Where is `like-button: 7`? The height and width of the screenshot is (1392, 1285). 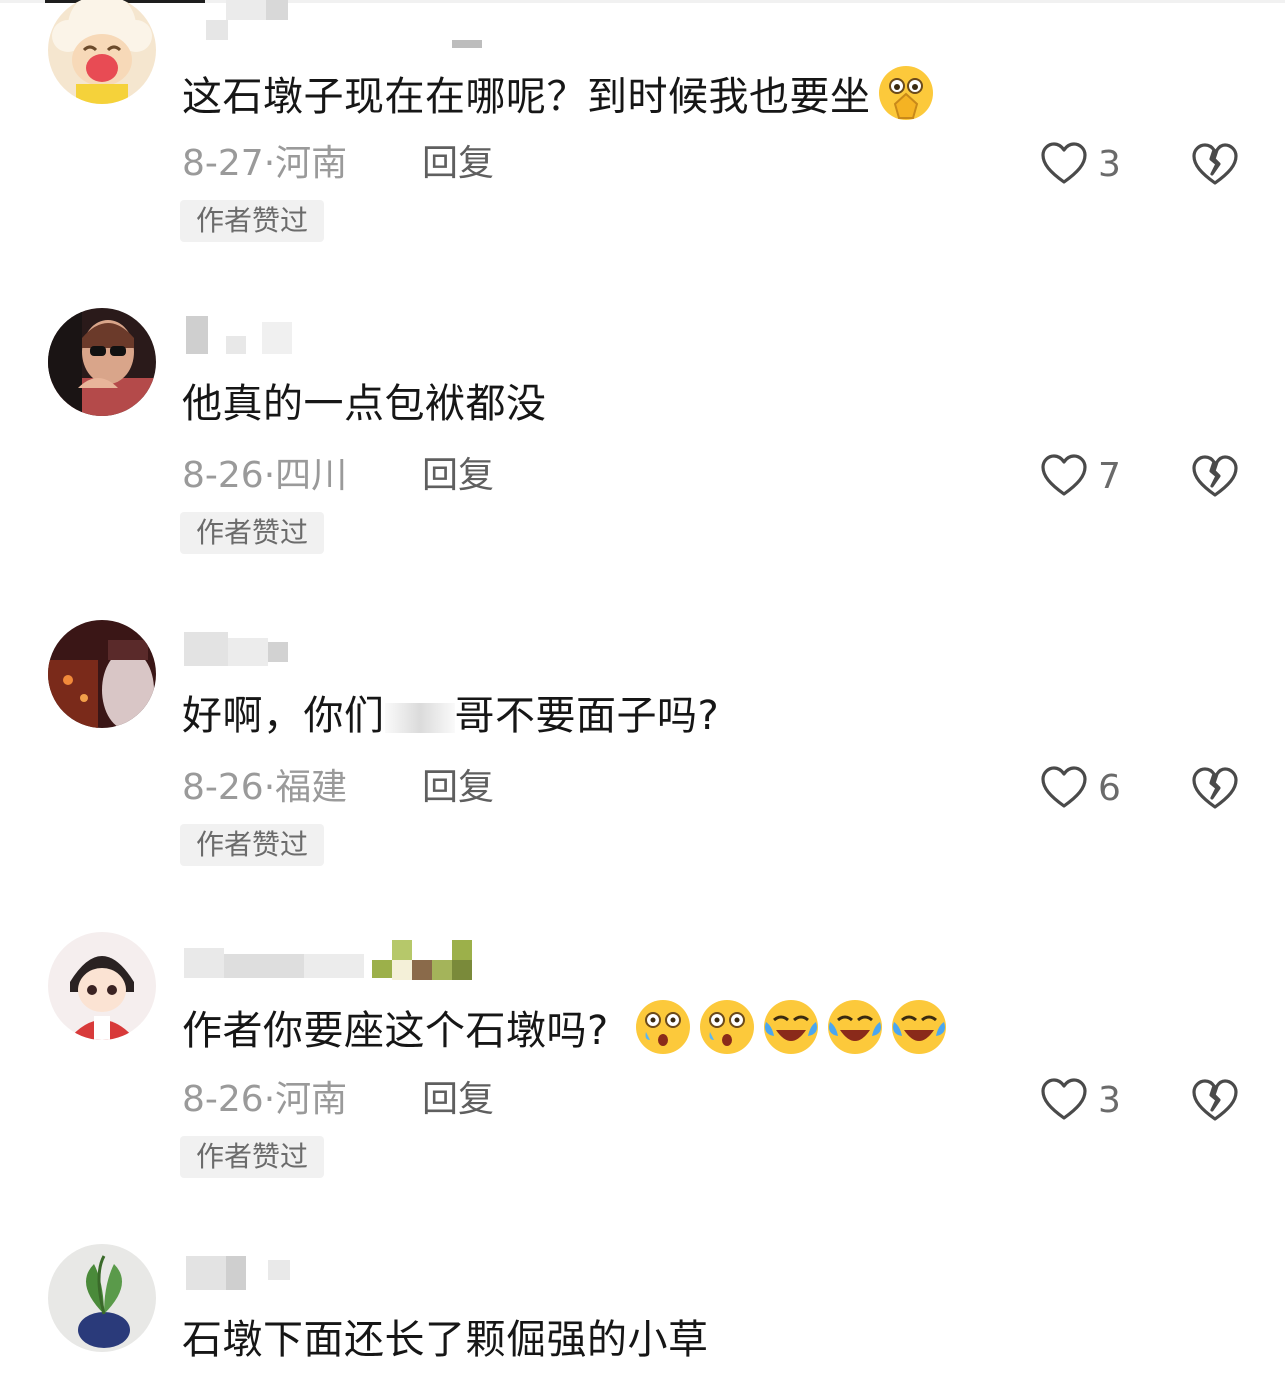
like-button: 7 is located at coordinates (1090, 477).